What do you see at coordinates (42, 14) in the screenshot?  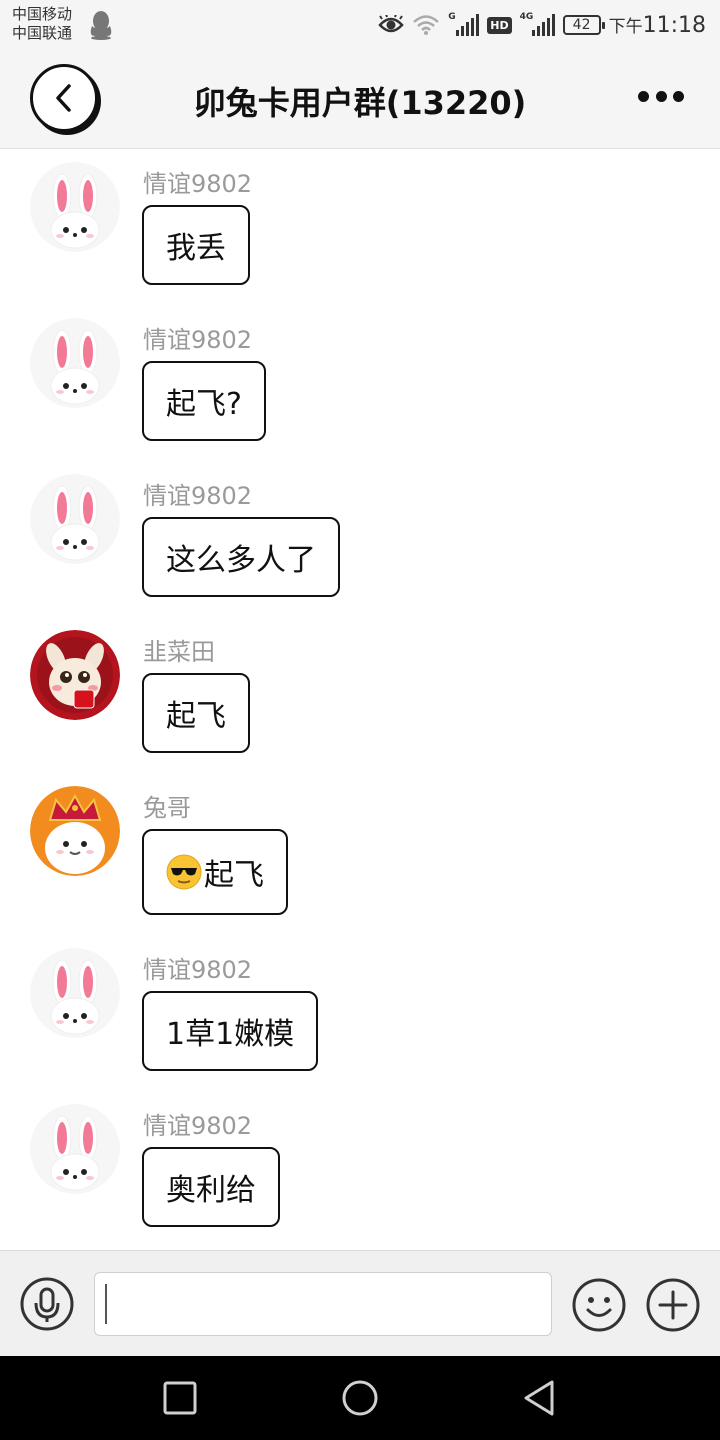 I see `carrier-1: 中国移动` at bounding box center [42, 14].